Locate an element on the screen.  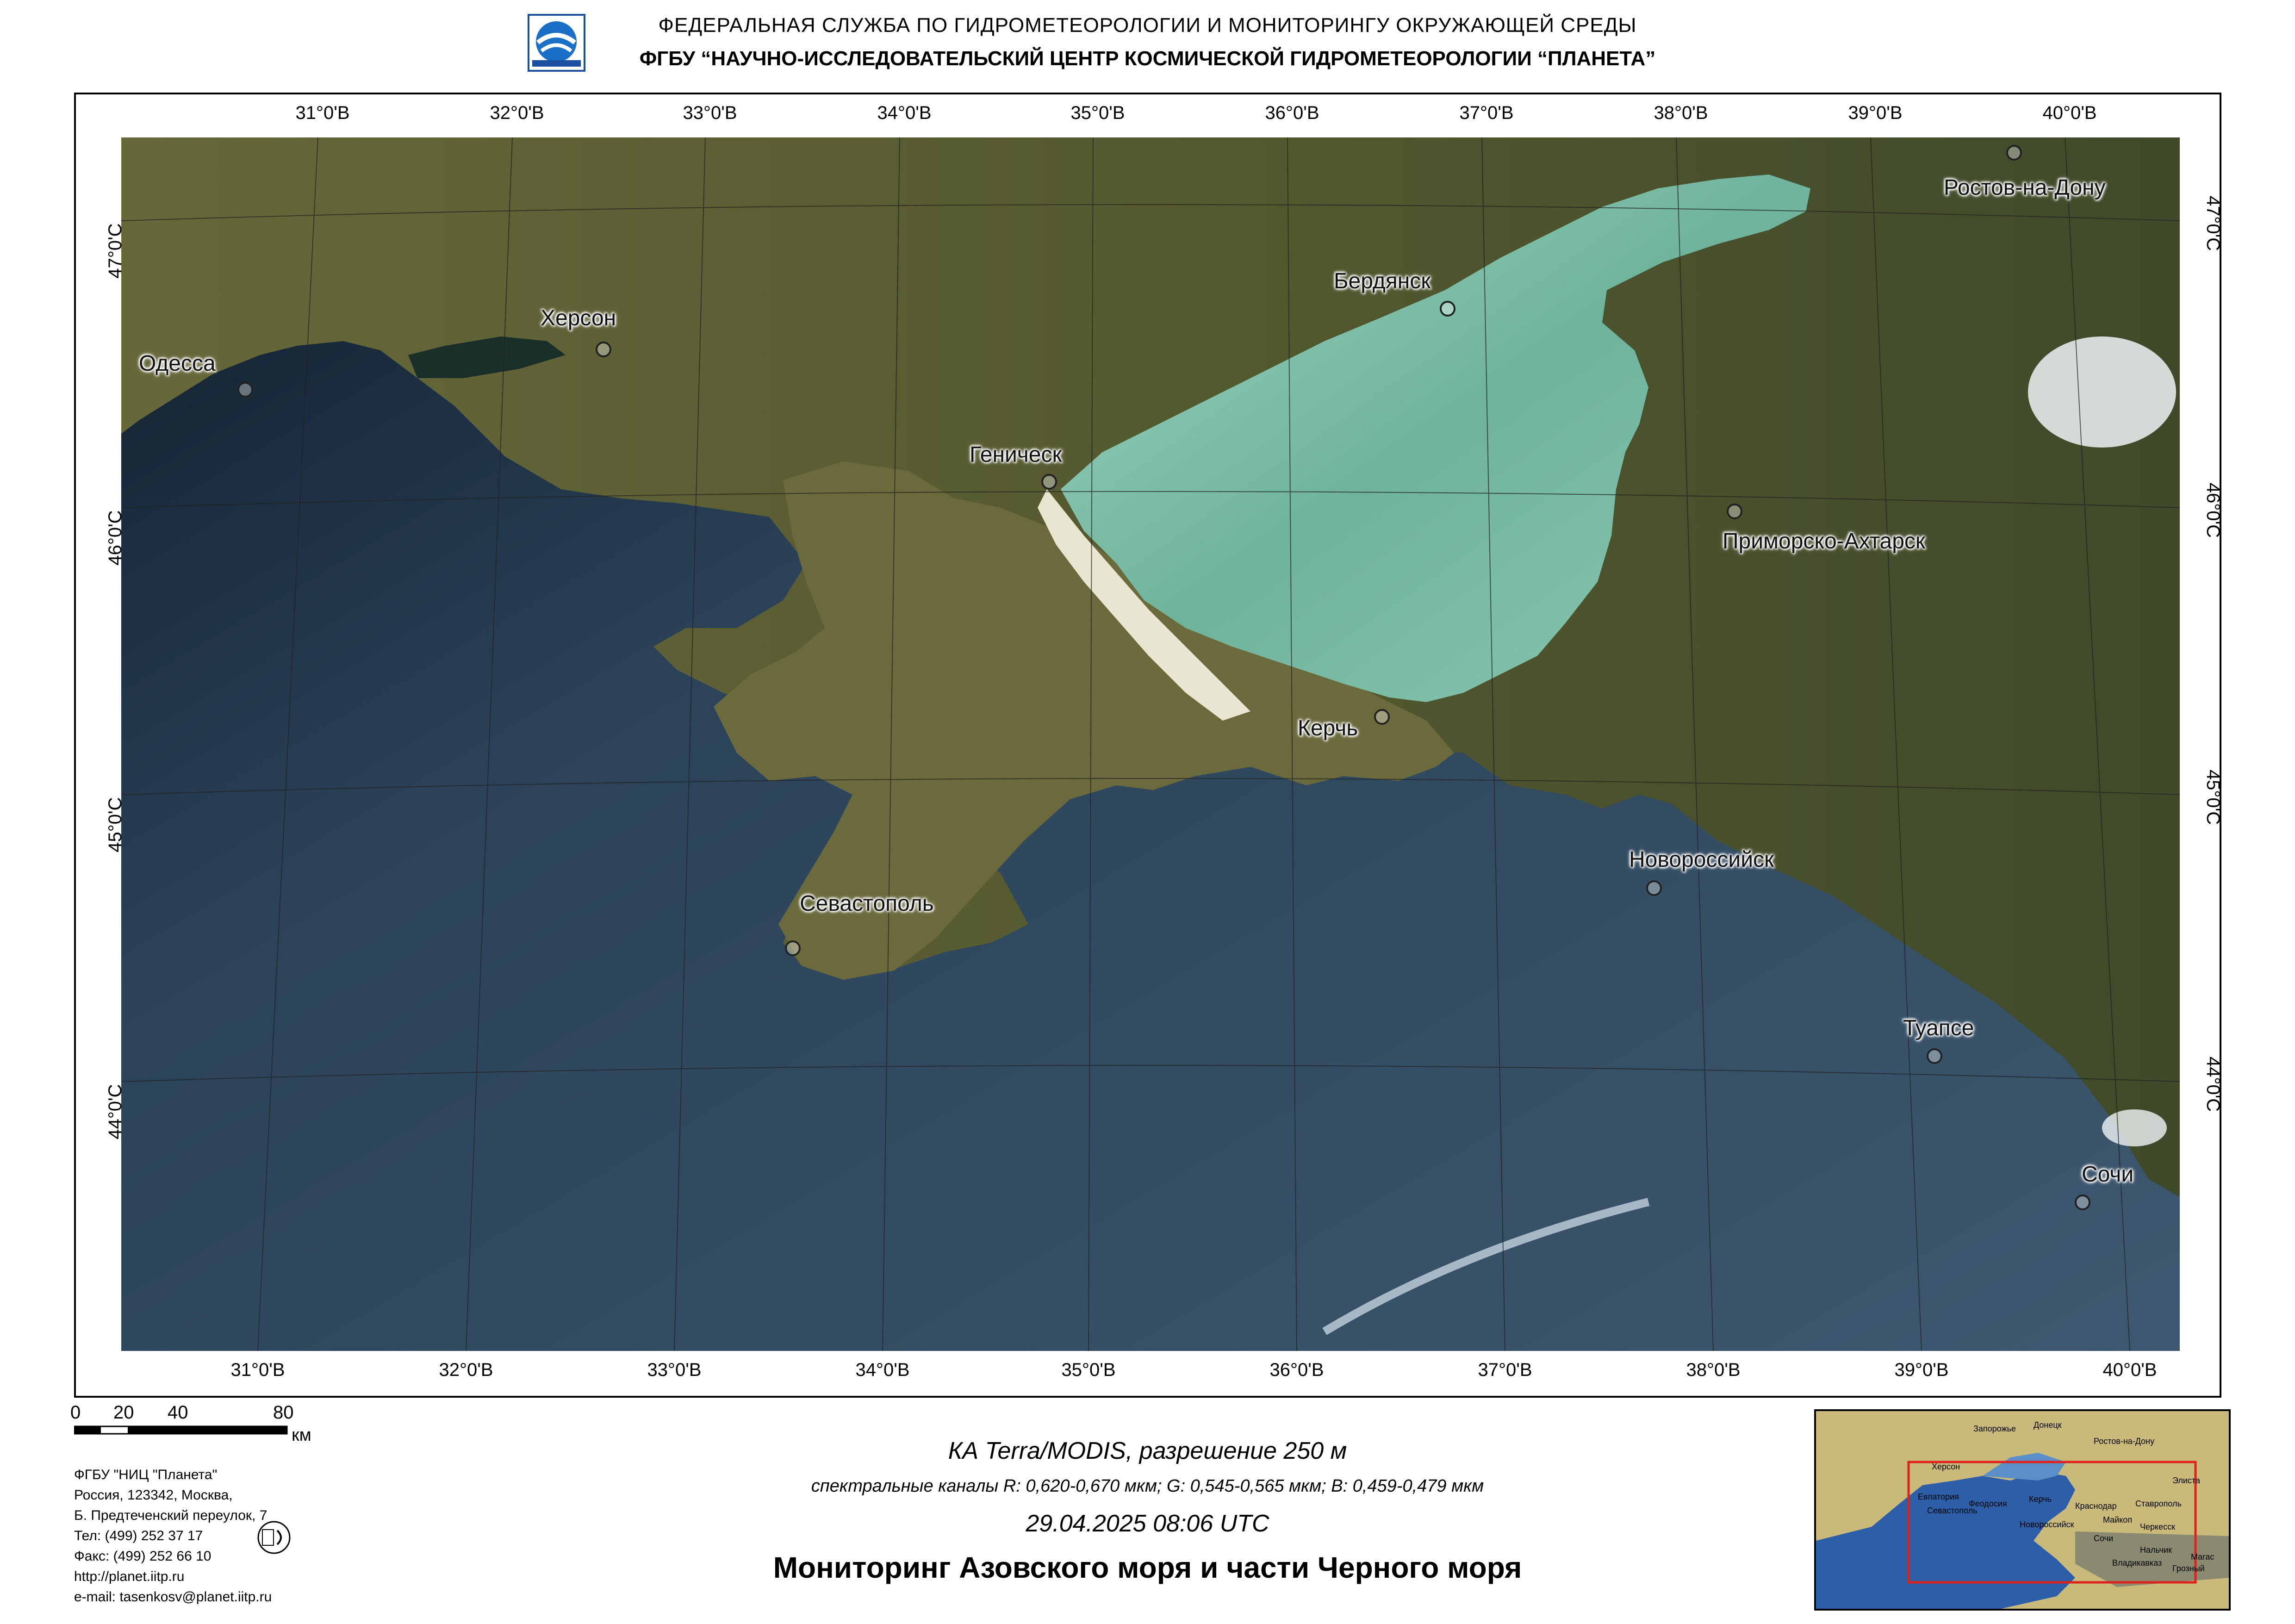
tick-lat-right: 44°0'С is located at coordinates (2213, 1084).